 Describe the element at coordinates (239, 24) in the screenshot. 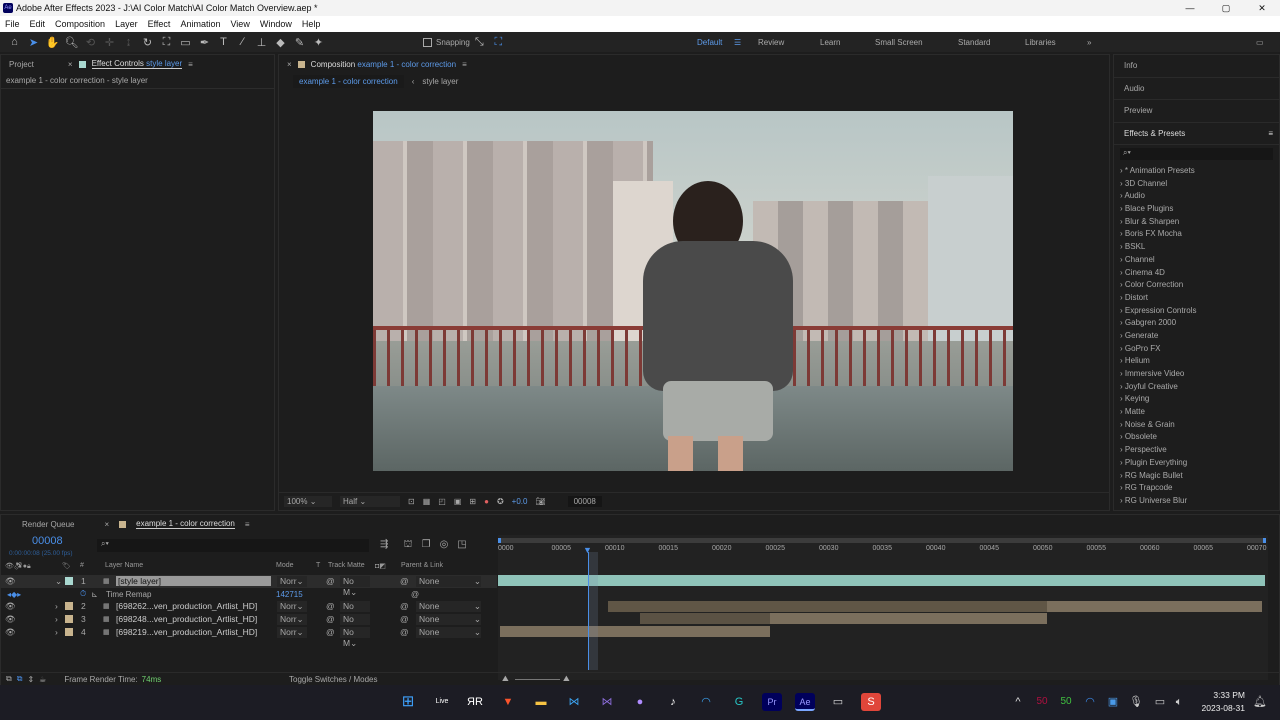

I see `menu-view: View` at that location.